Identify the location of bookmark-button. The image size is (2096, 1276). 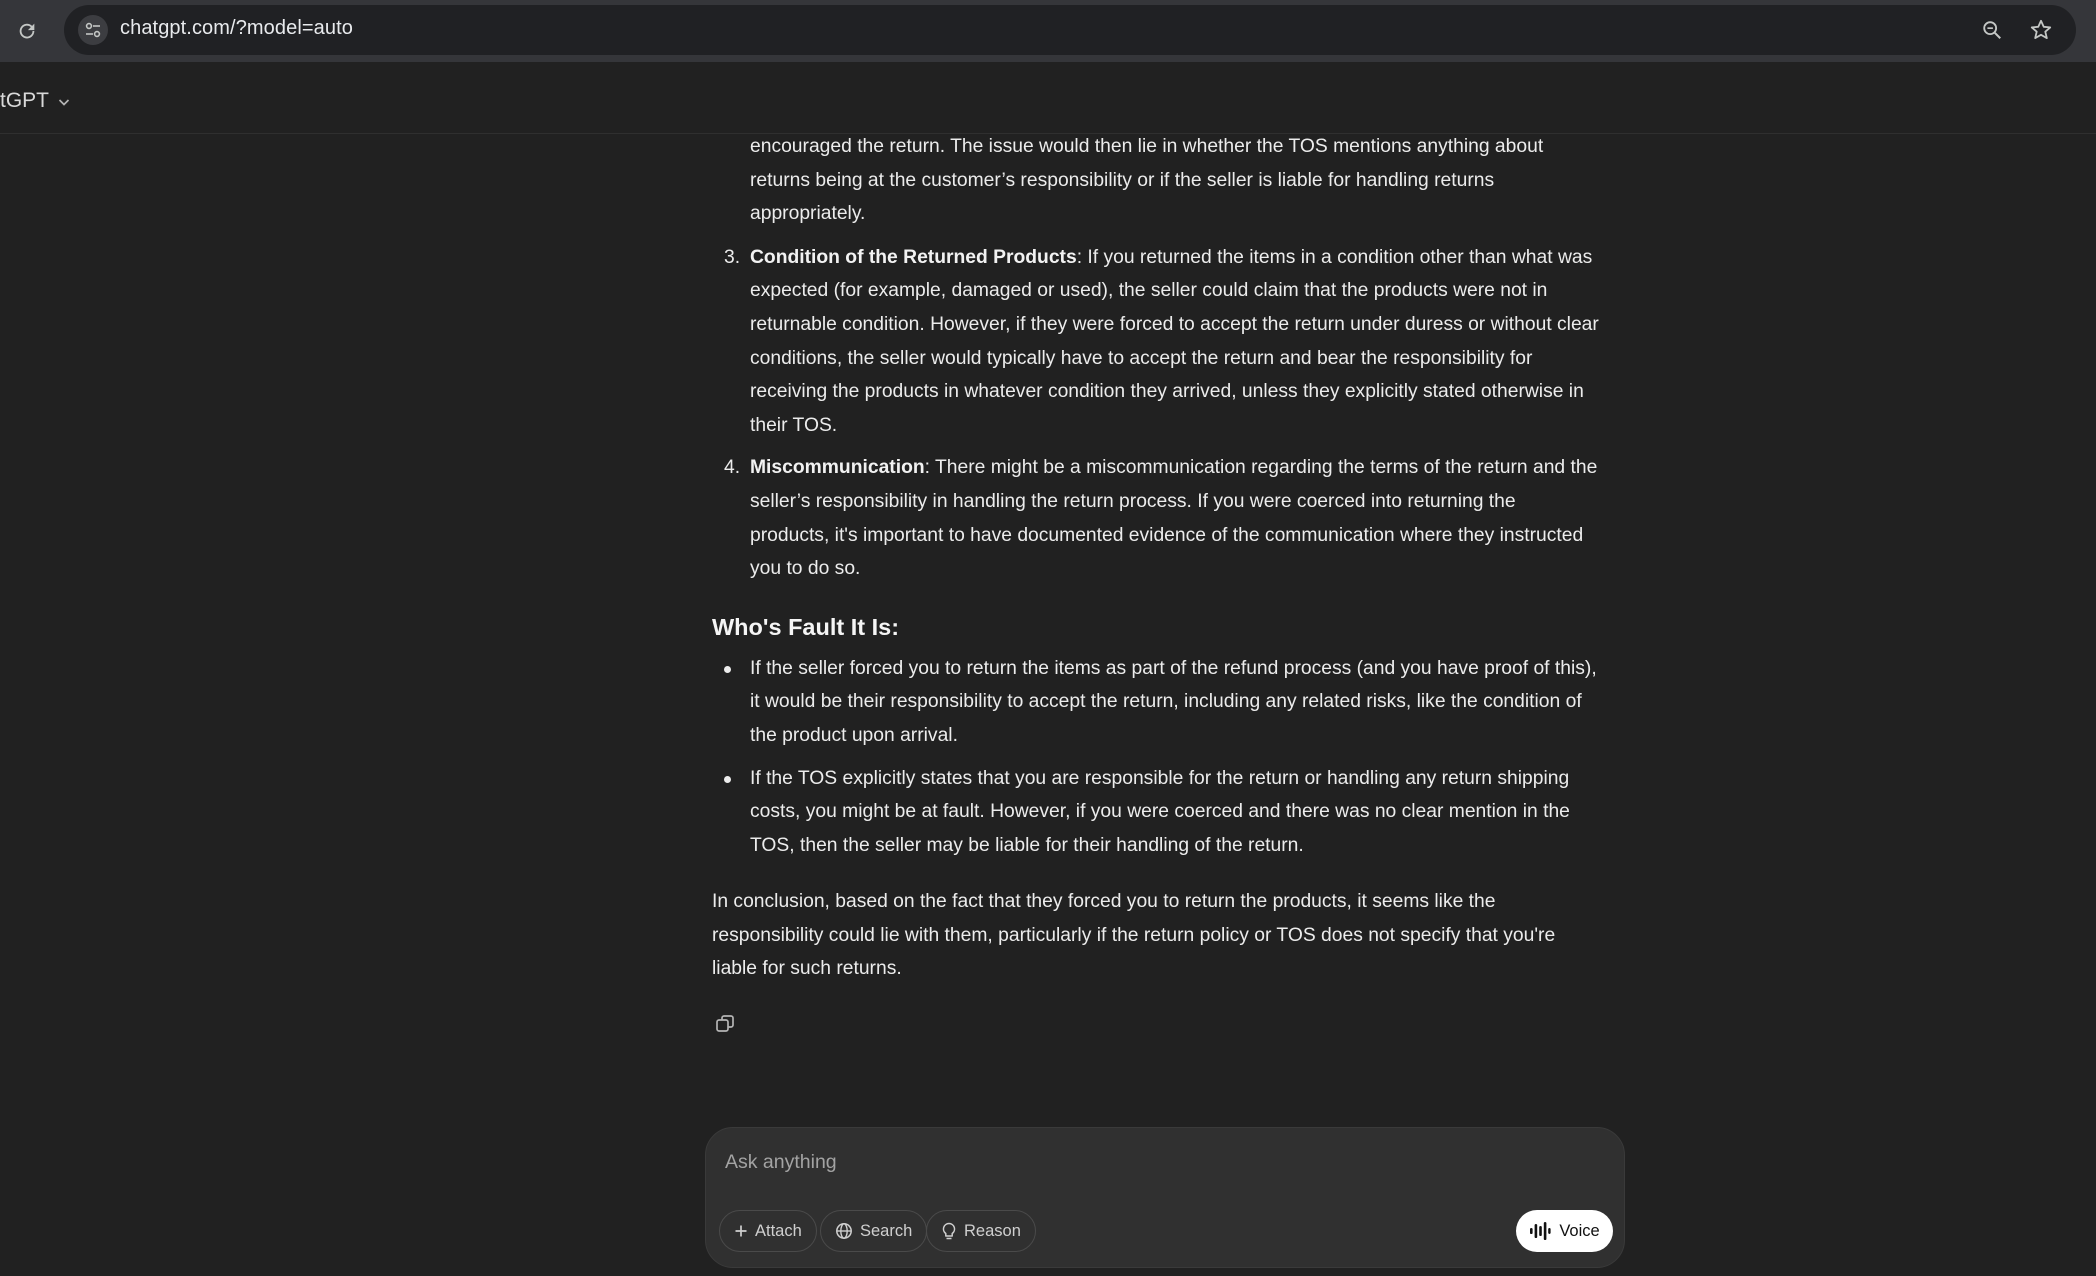
(2041, 30).